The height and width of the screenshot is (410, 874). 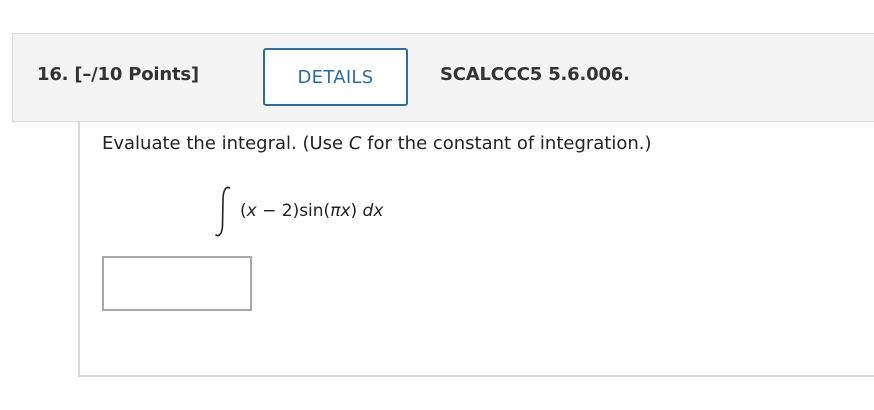 I want to click on integrand: (x − 2)sin(πx) dx, so click(x=311, y=211).